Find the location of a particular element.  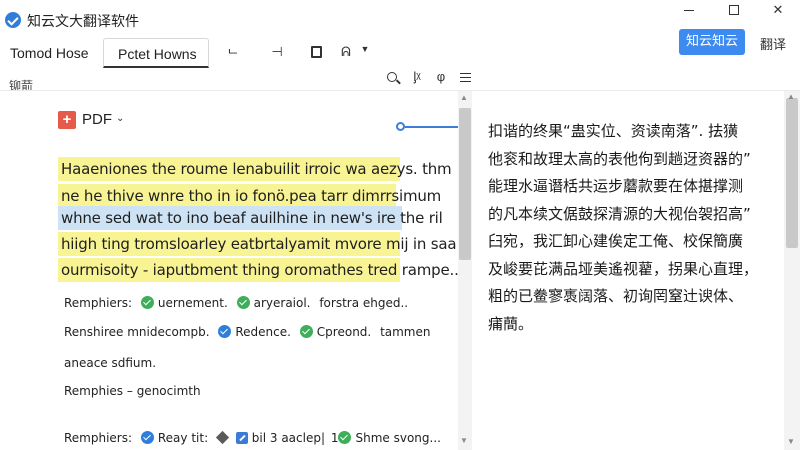

edit-icon is located at coordinates (241, 437).